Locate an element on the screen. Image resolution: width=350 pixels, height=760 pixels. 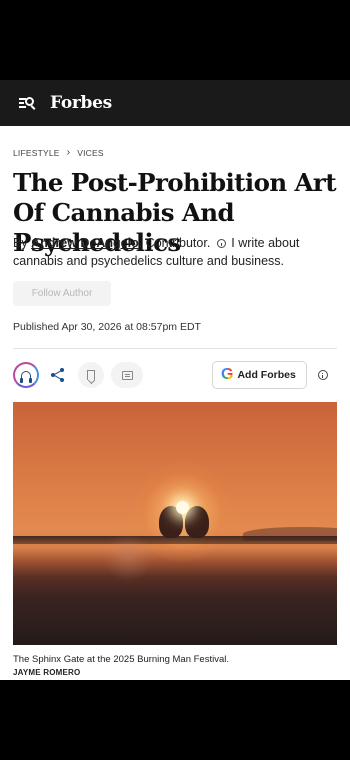
bookmark-button is located at coordinates (91, 375).